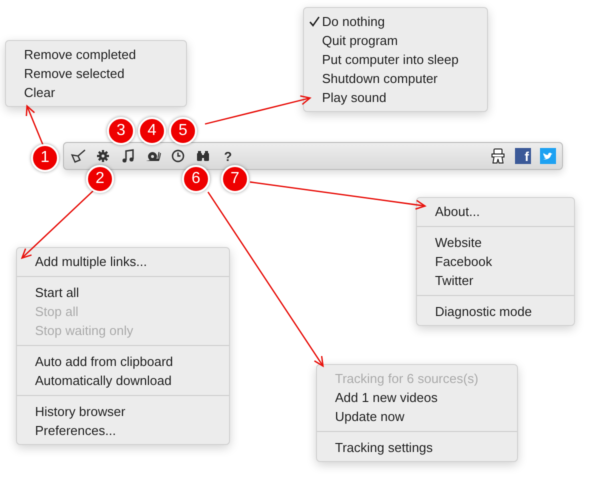 This screenshot has height=494, width=612. I want to click on number-badge: 4, so click(152, 131).